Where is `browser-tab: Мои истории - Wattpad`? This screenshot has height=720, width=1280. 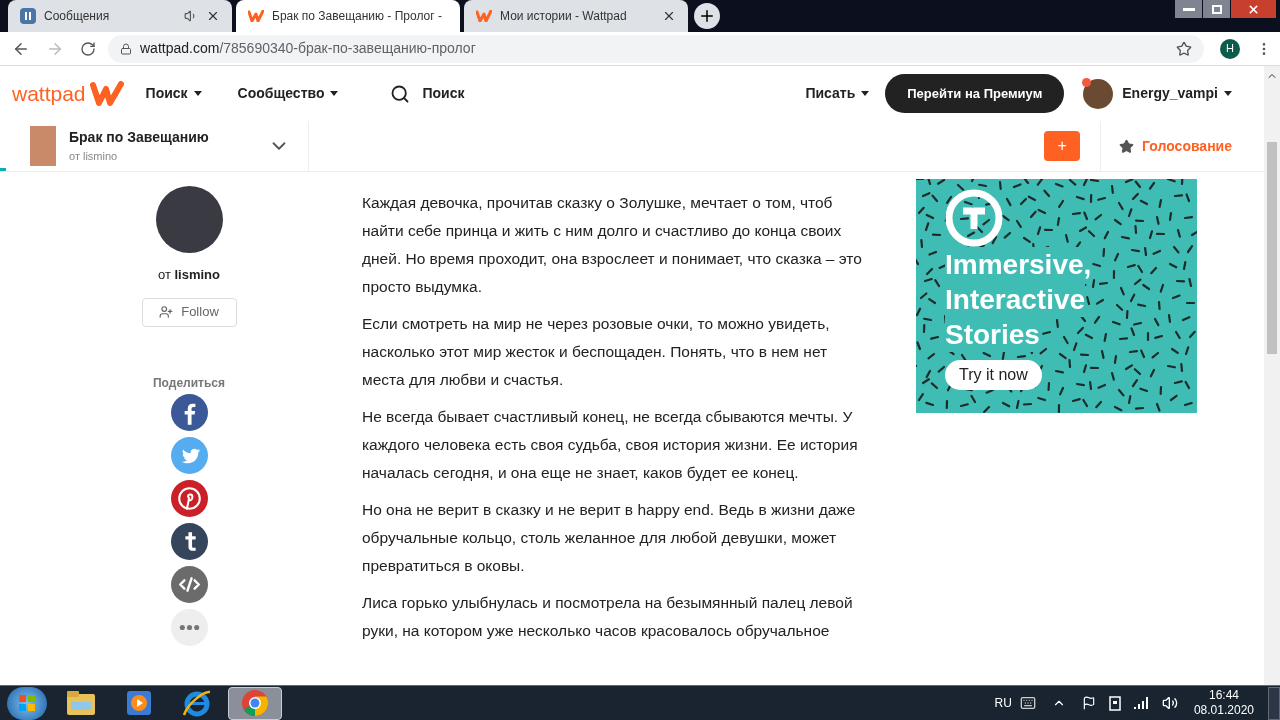 browser-tab: Мои истории - Wattpad is located at coordinates (576, 16).